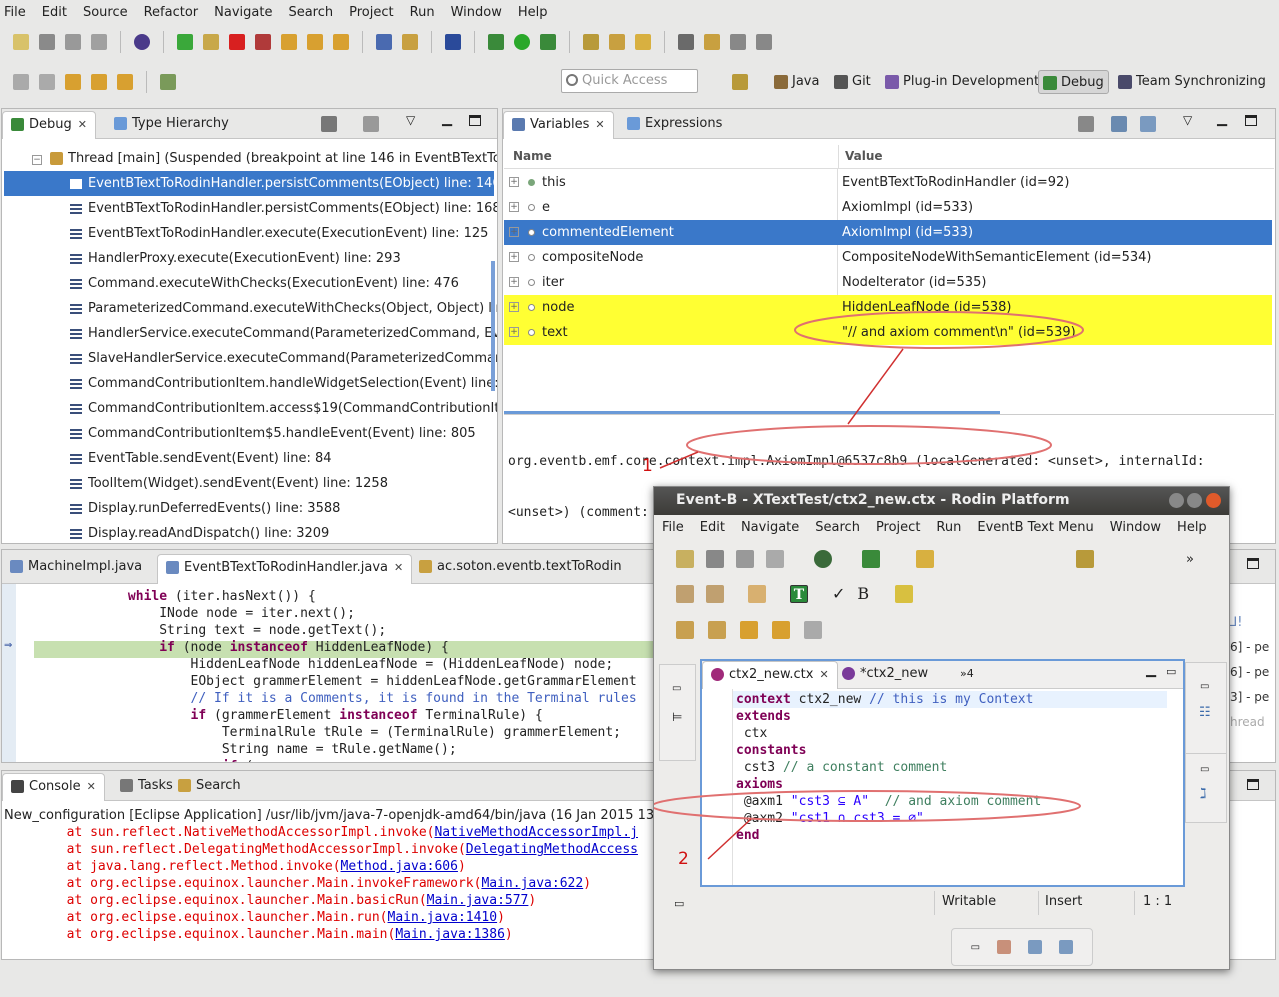 The image size is (1279, 997). What do you see at coordinates (867, 806) in the screenshot?
I see `annotation-ellipse-axiom` at bounding box center [867, 806].